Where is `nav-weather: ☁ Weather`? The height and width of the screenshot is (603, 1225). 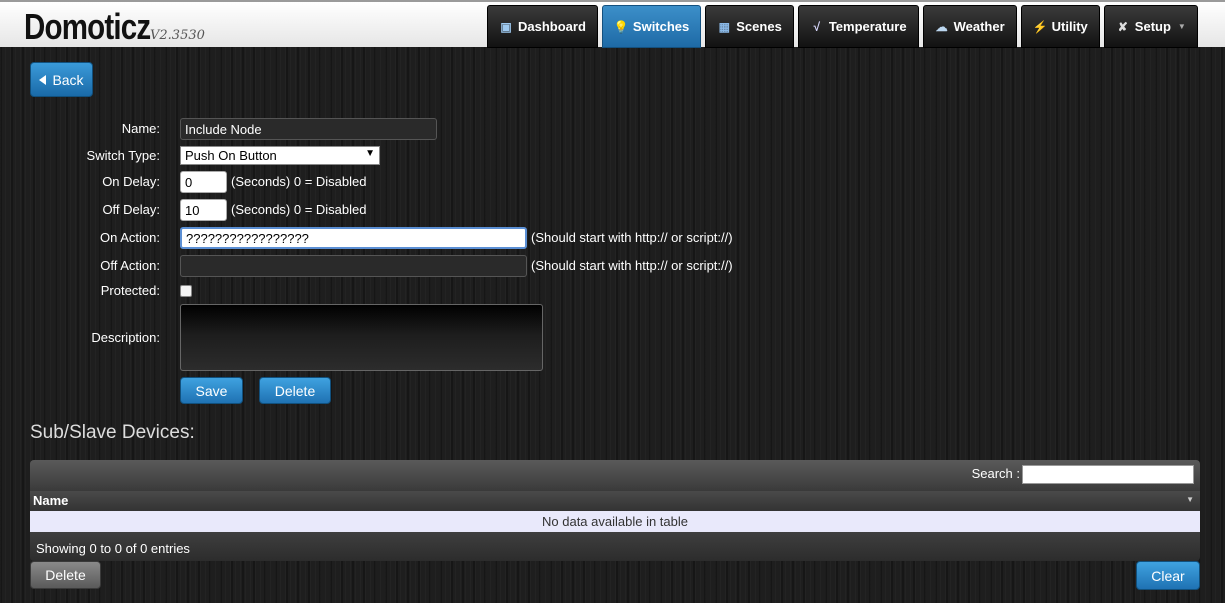
nav-weather: ☁ Weather is located at coordinates (969, 26).